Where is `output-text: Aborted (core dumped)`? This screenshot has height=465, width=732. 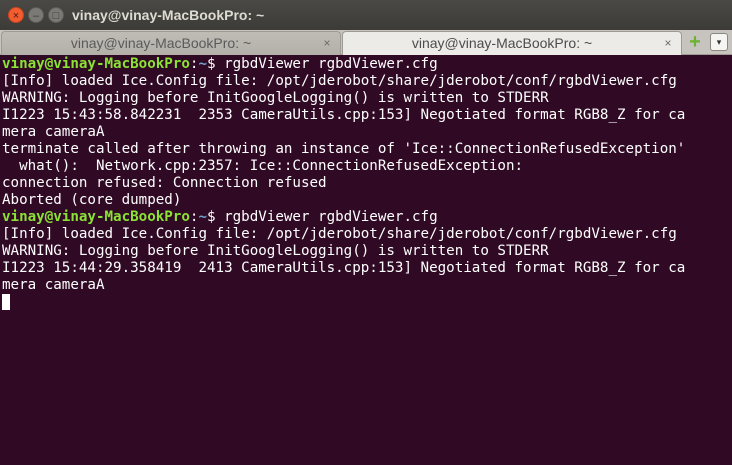
output-text: Aborted (core dumped) is located at coordinates (92, 200).